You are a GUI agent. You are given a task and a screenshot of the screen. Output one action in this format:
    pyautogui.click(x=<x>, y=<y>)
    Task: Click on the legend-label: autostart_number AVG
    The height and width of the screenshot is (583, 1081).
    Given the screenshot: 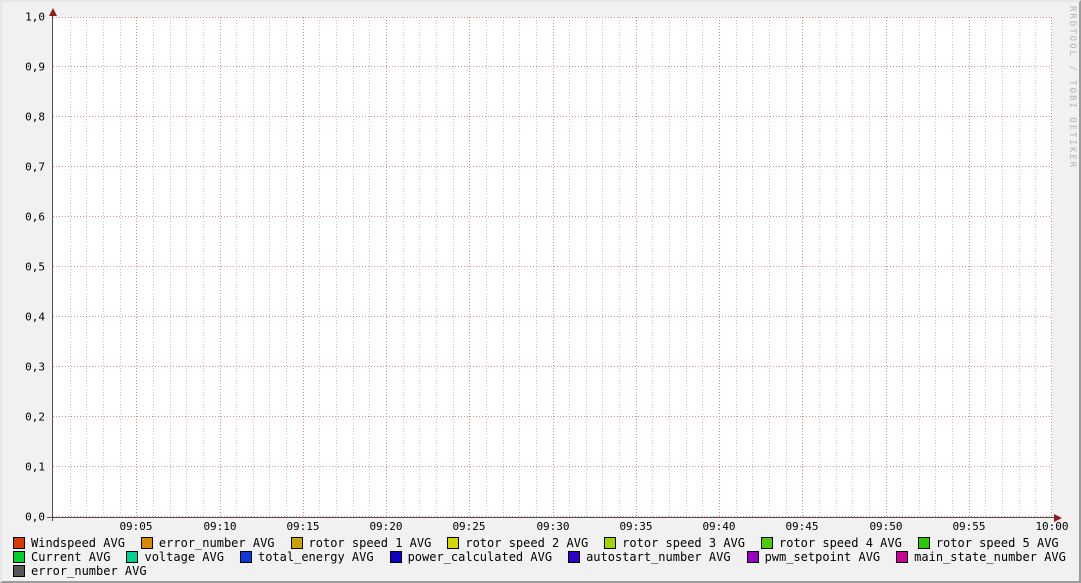 What is the action you would take?
    pyautogui.click(x=658, y=557)
    